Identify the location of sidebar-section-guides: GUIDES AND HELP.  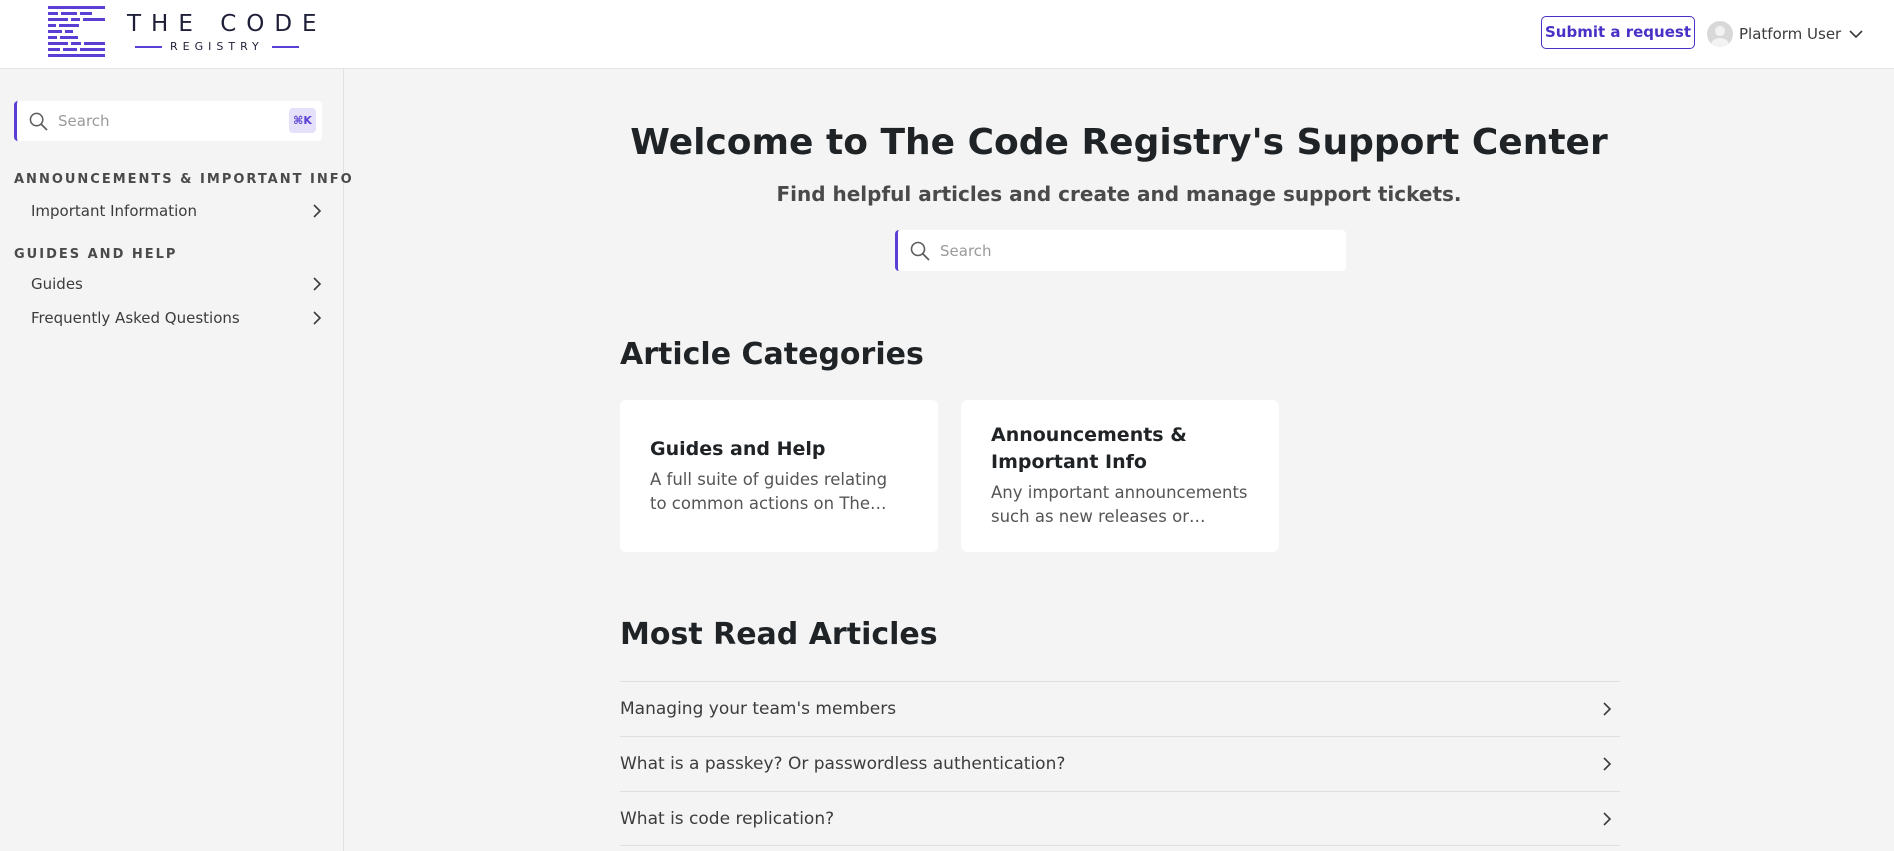
(96, 254).